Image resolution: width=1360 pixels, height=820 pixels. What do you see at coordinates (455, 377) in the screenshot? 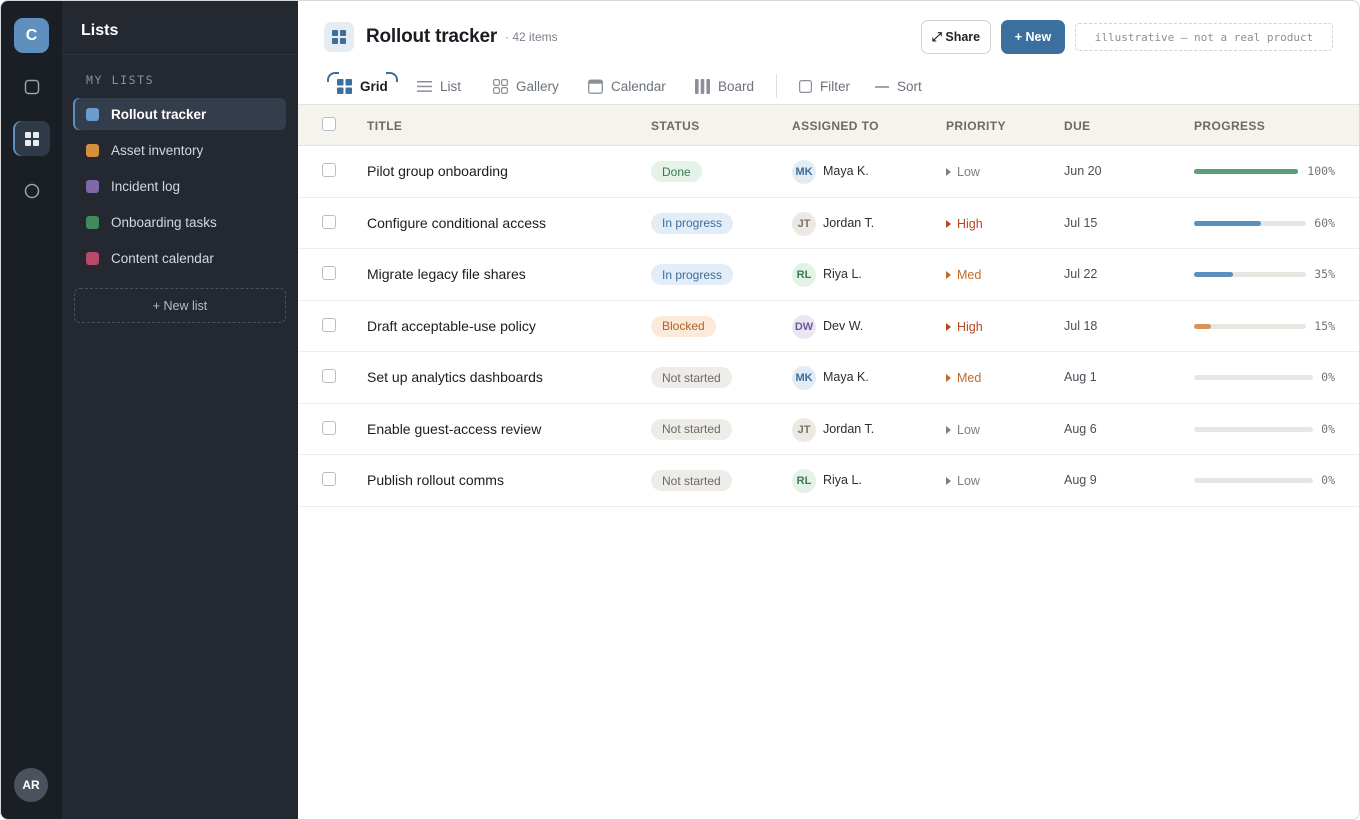
I see `row-title: Set up analytics dashboards` at bounding box center [455, 377].